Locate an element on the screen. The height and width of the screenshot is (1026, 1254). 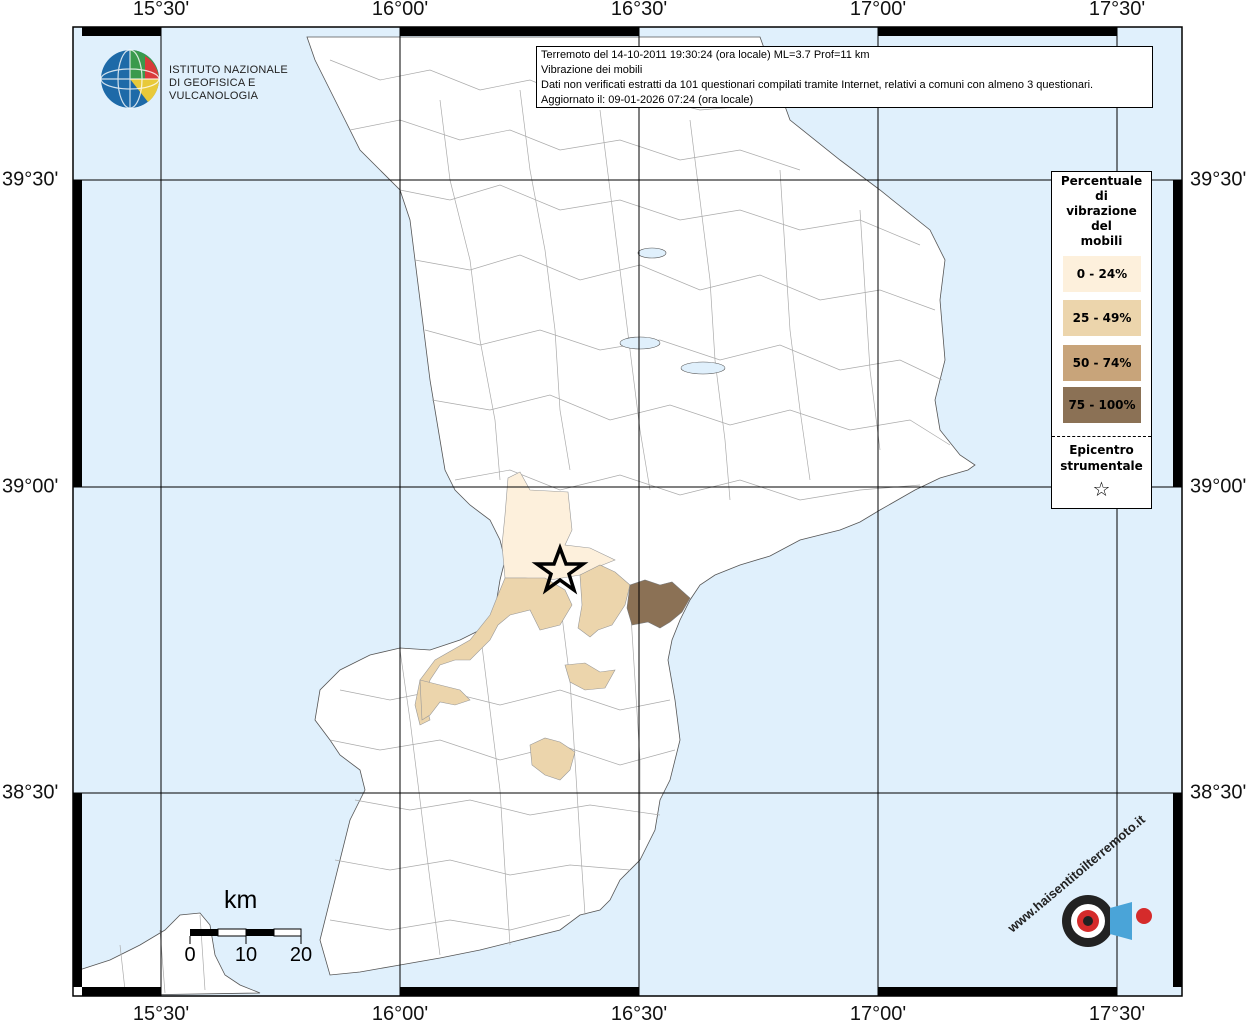
legend-title-line: vibrazione is located at coordinates (1101, 211).